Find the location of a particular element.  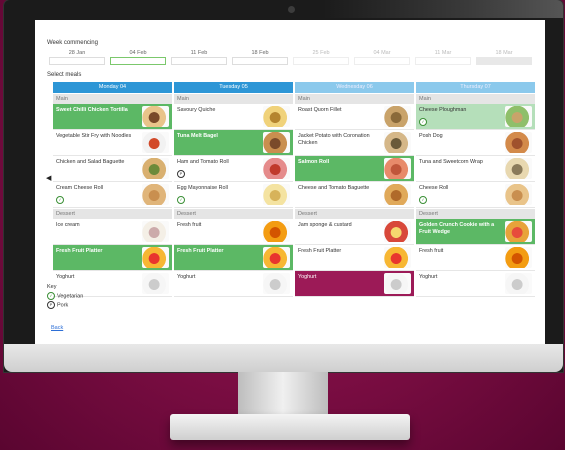

week-option: 25 Feb is located at coordinates (321, 56).